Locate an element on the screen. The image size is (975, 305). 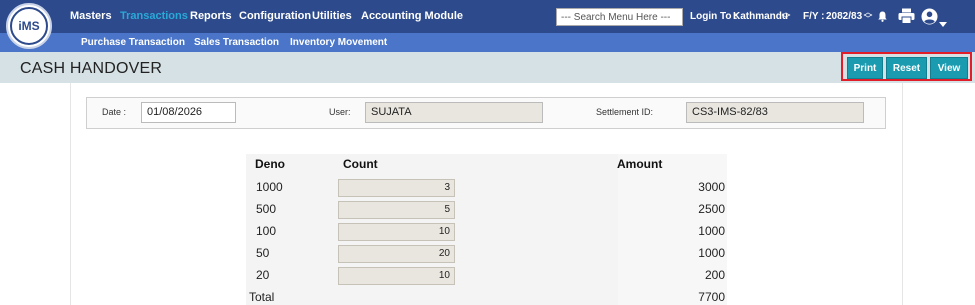
nav-configuration: Configuration is located at coordinates (275, 16).